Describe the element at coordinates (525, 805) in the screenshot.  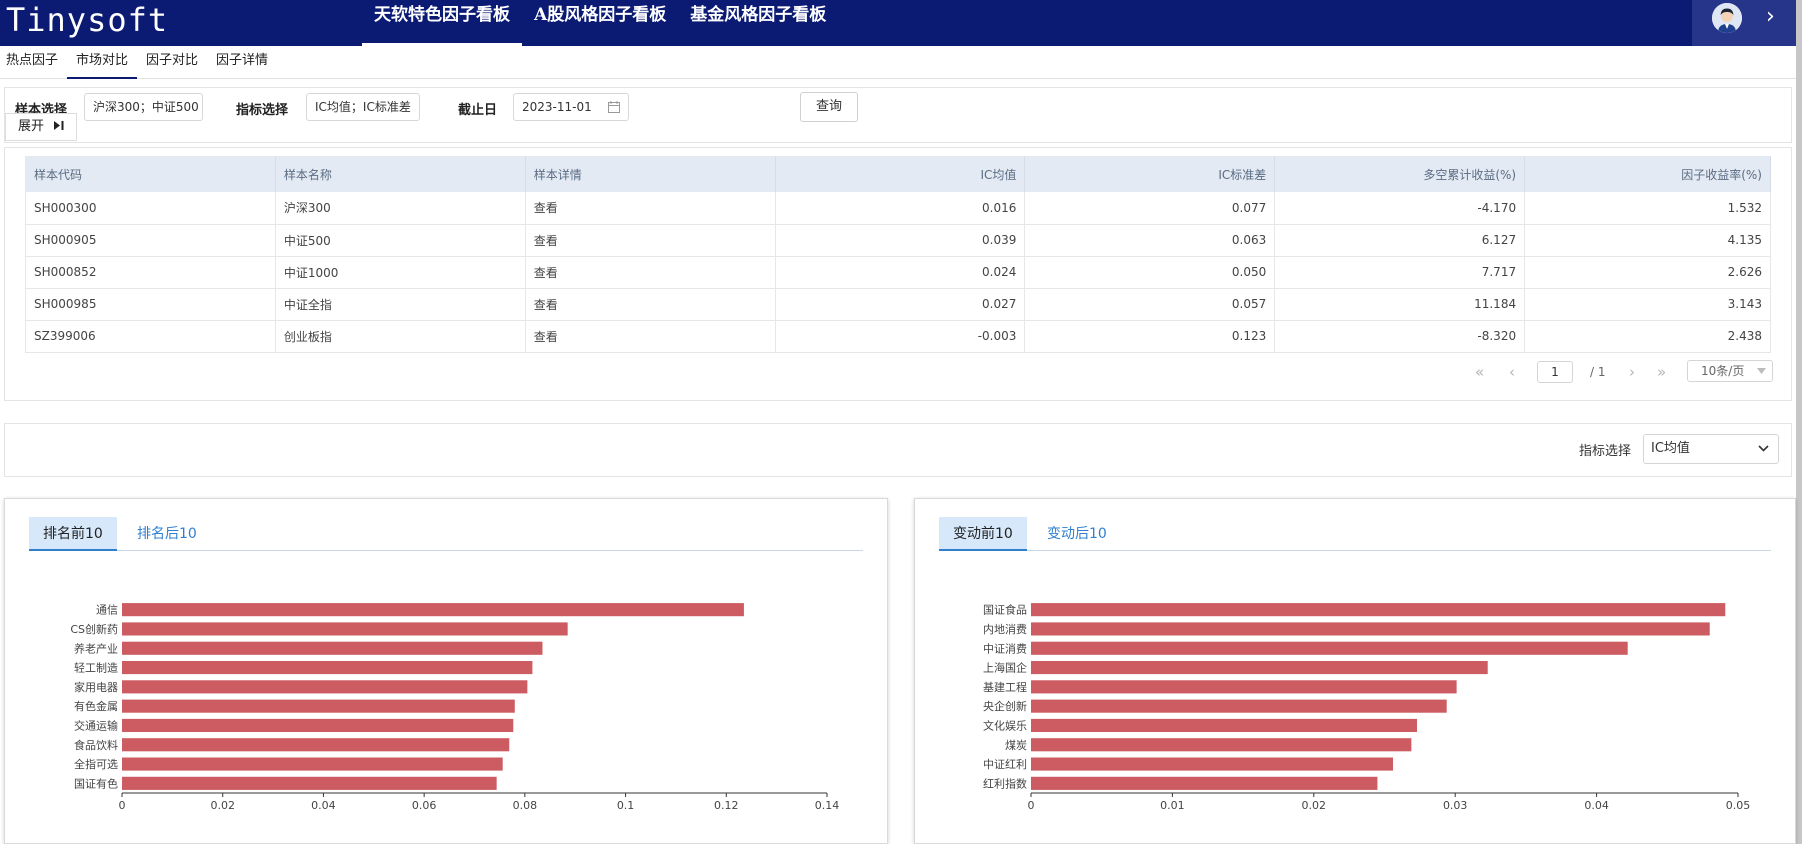
I see `x-tick-label: 0.08` at that location.